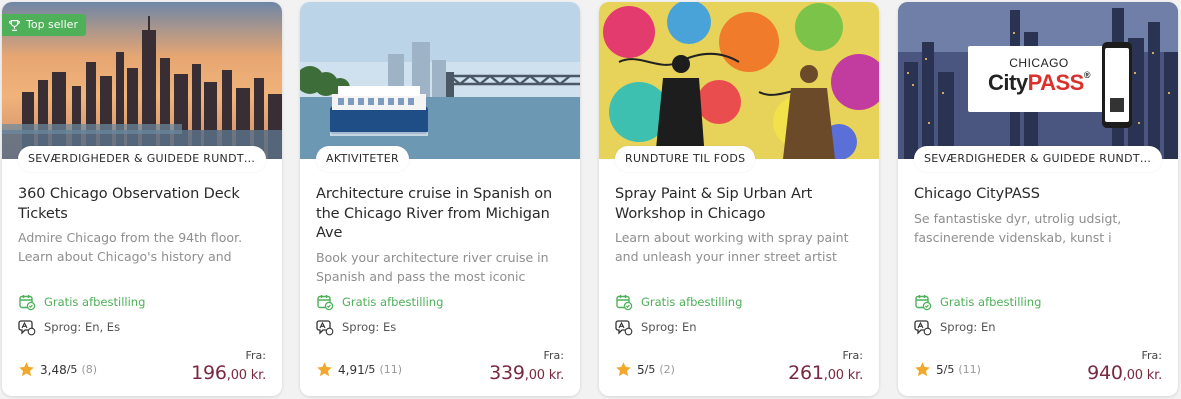 This screenshot has width=1181, height=399. Describe the element at coordinates (142, 80) in the screenshot. I see `card-image-skyline-sunset: Top seller` at that location.